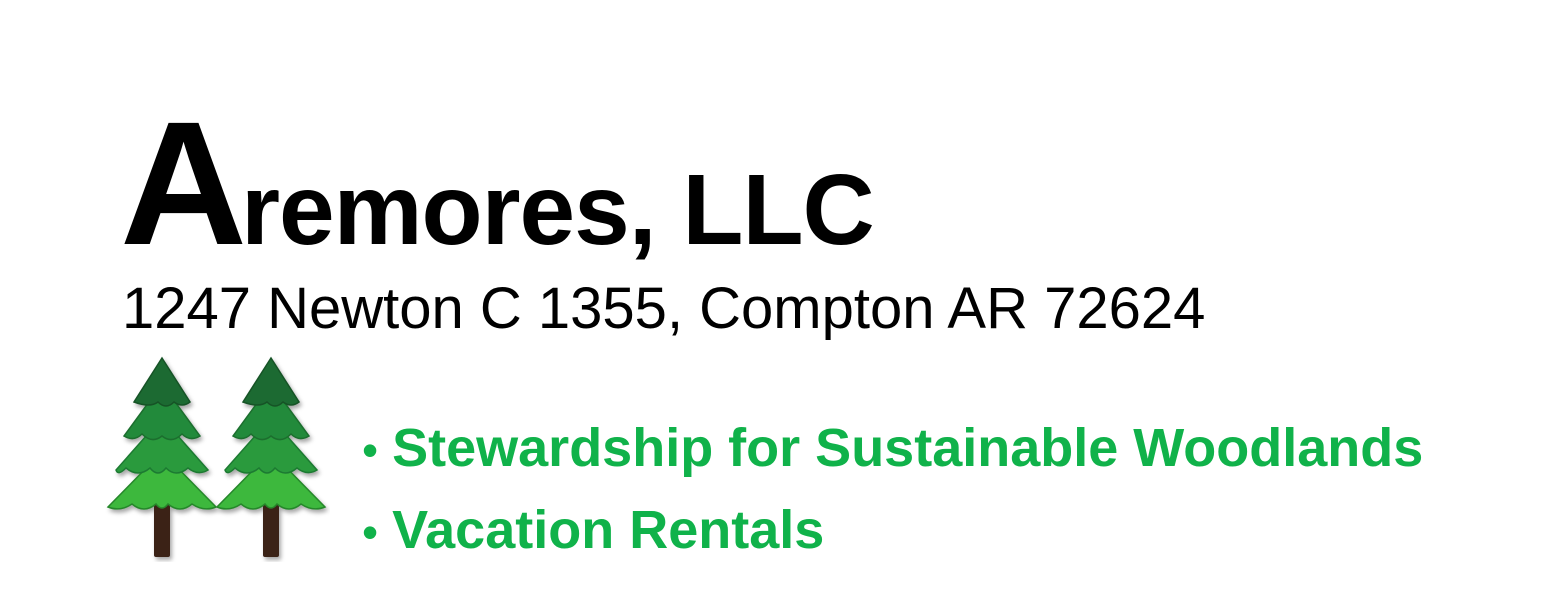 This screenshot has height=599, width=1552. I want to click on company-title-rest: remores, LLC, so click(558, 210).